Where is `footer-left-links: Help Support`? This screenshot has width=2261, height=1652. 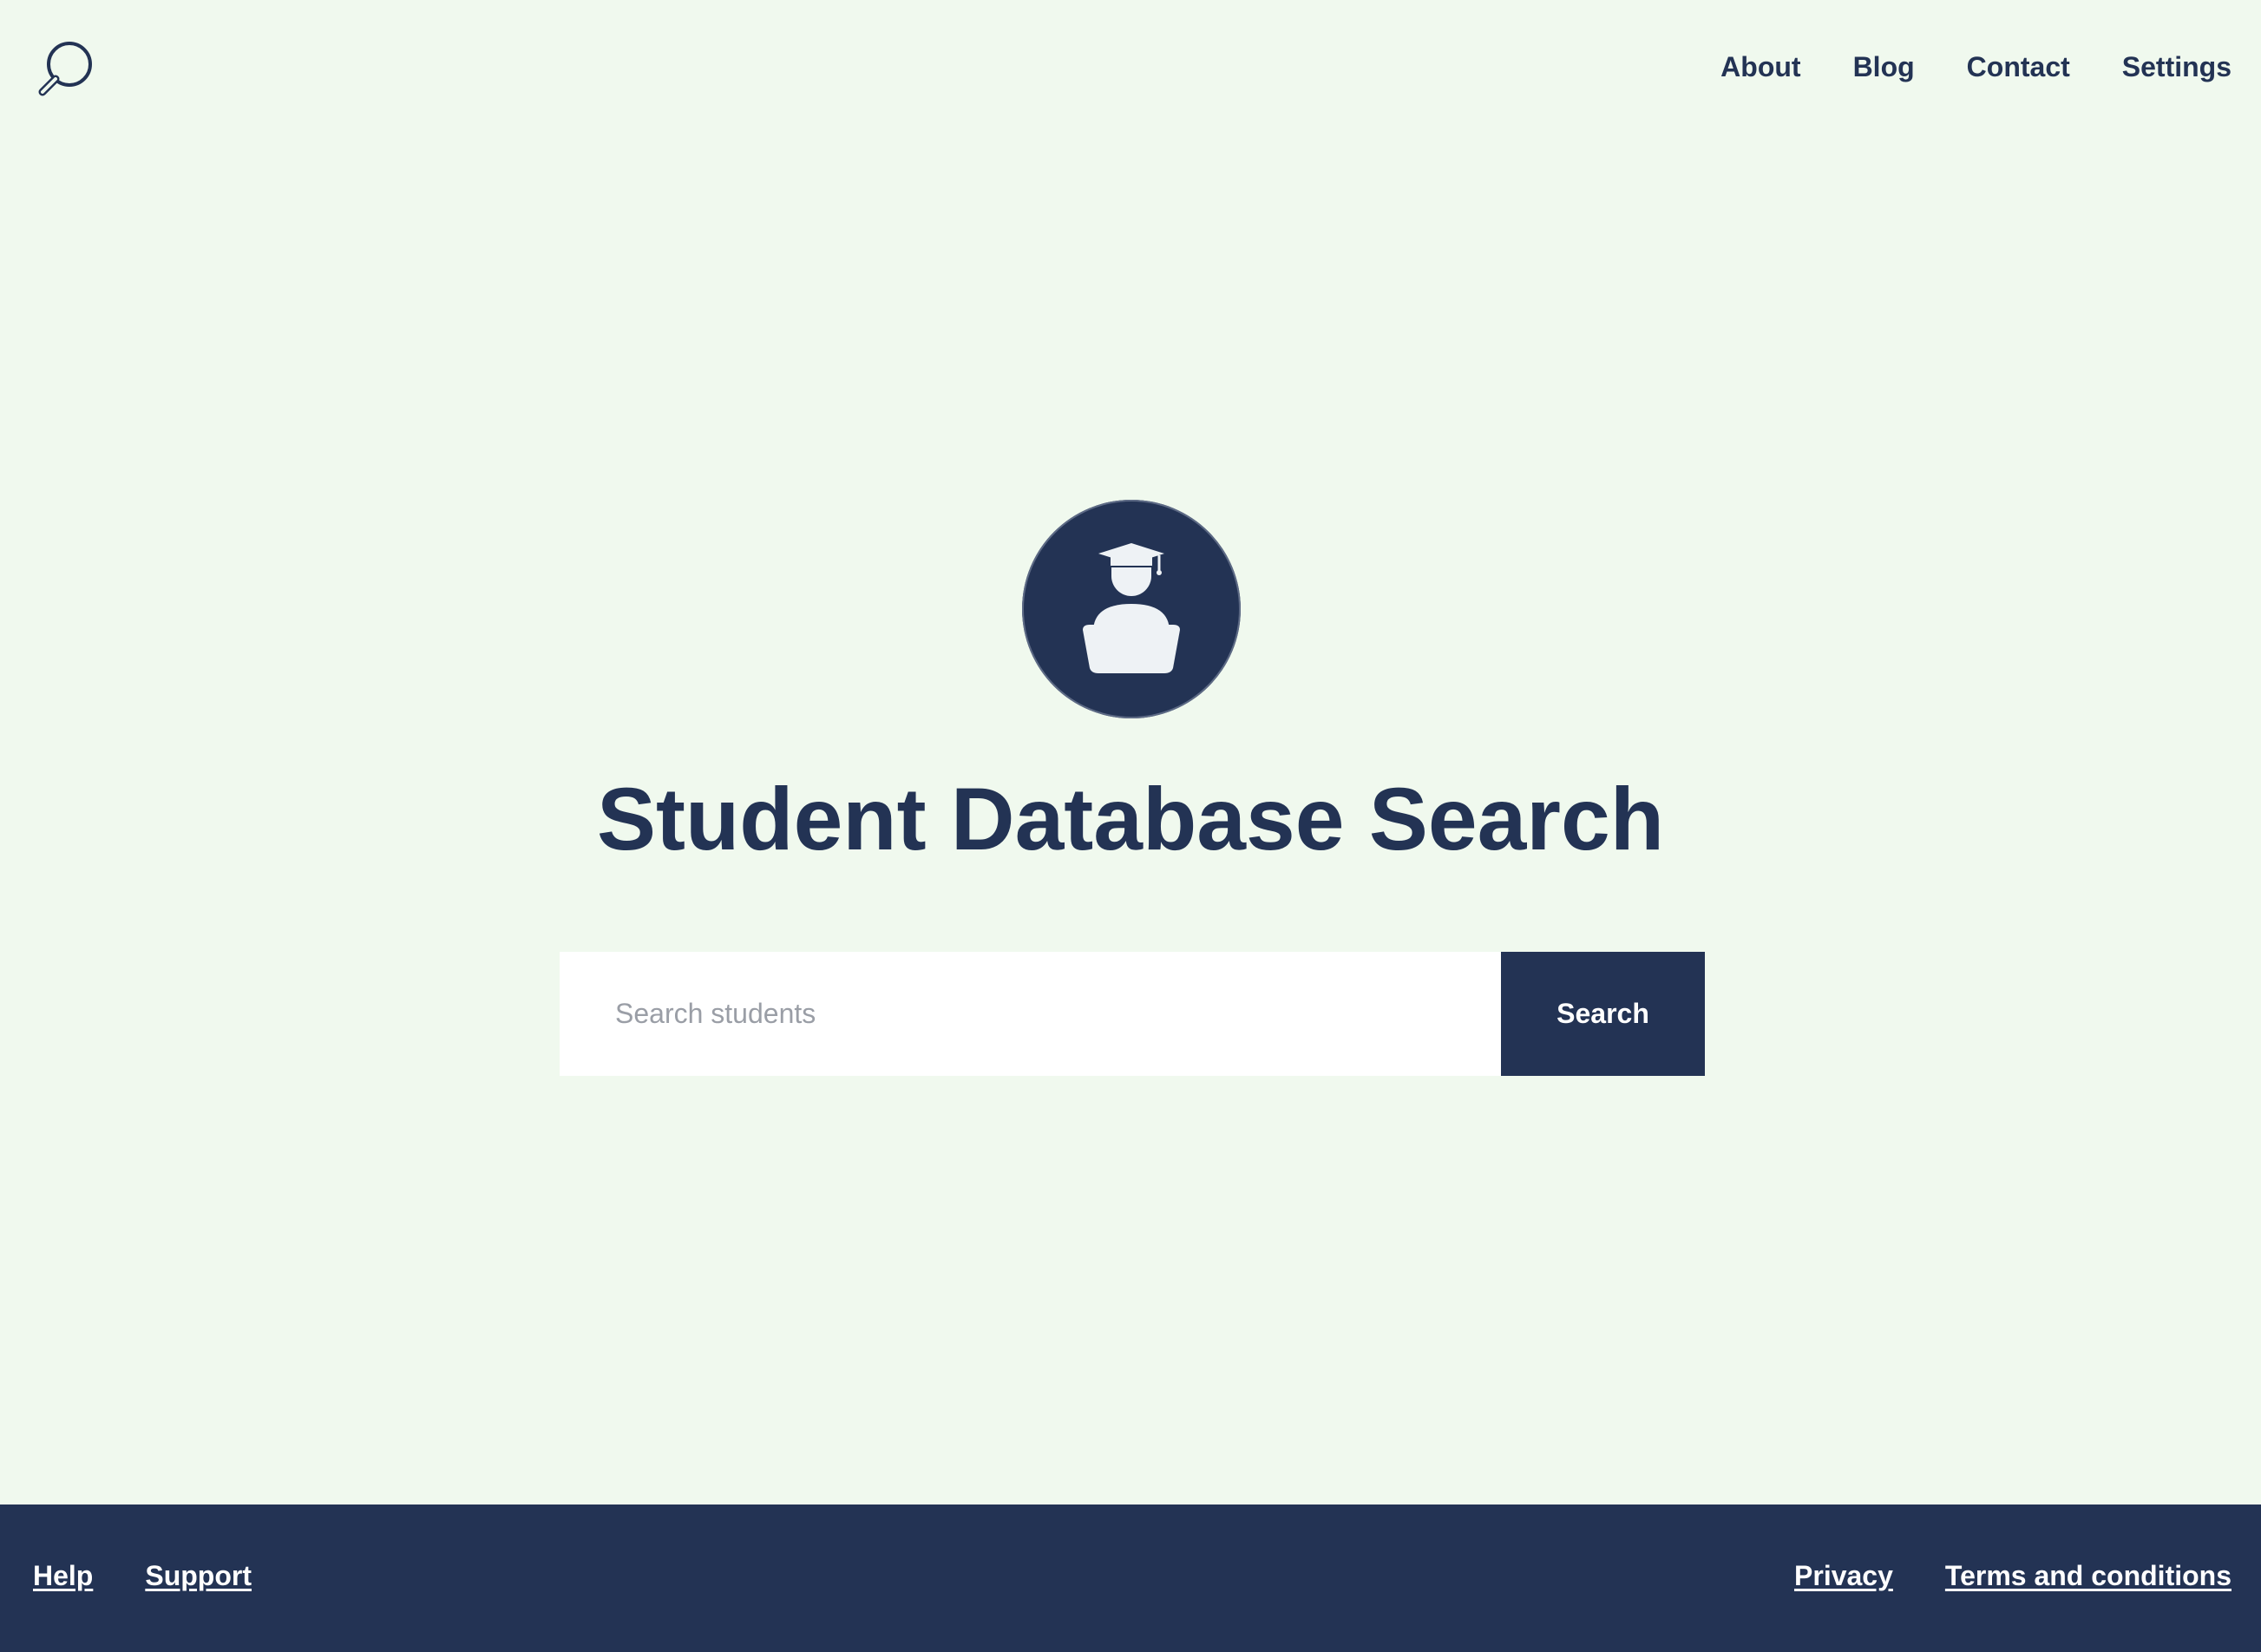
footer-left-links: Help Support is located at coordinates (142, 1576).